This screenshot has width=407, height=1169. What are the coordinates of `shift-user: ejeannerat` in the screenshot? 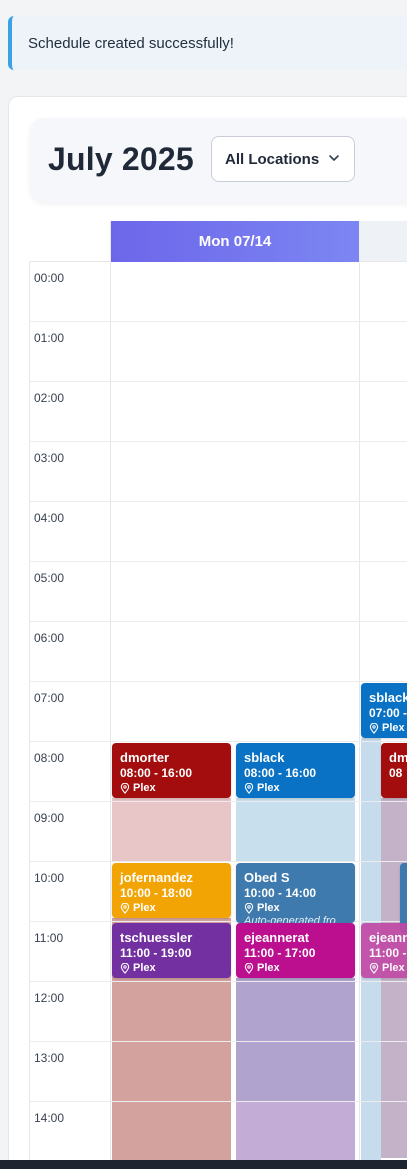 It's located at (277, 937).